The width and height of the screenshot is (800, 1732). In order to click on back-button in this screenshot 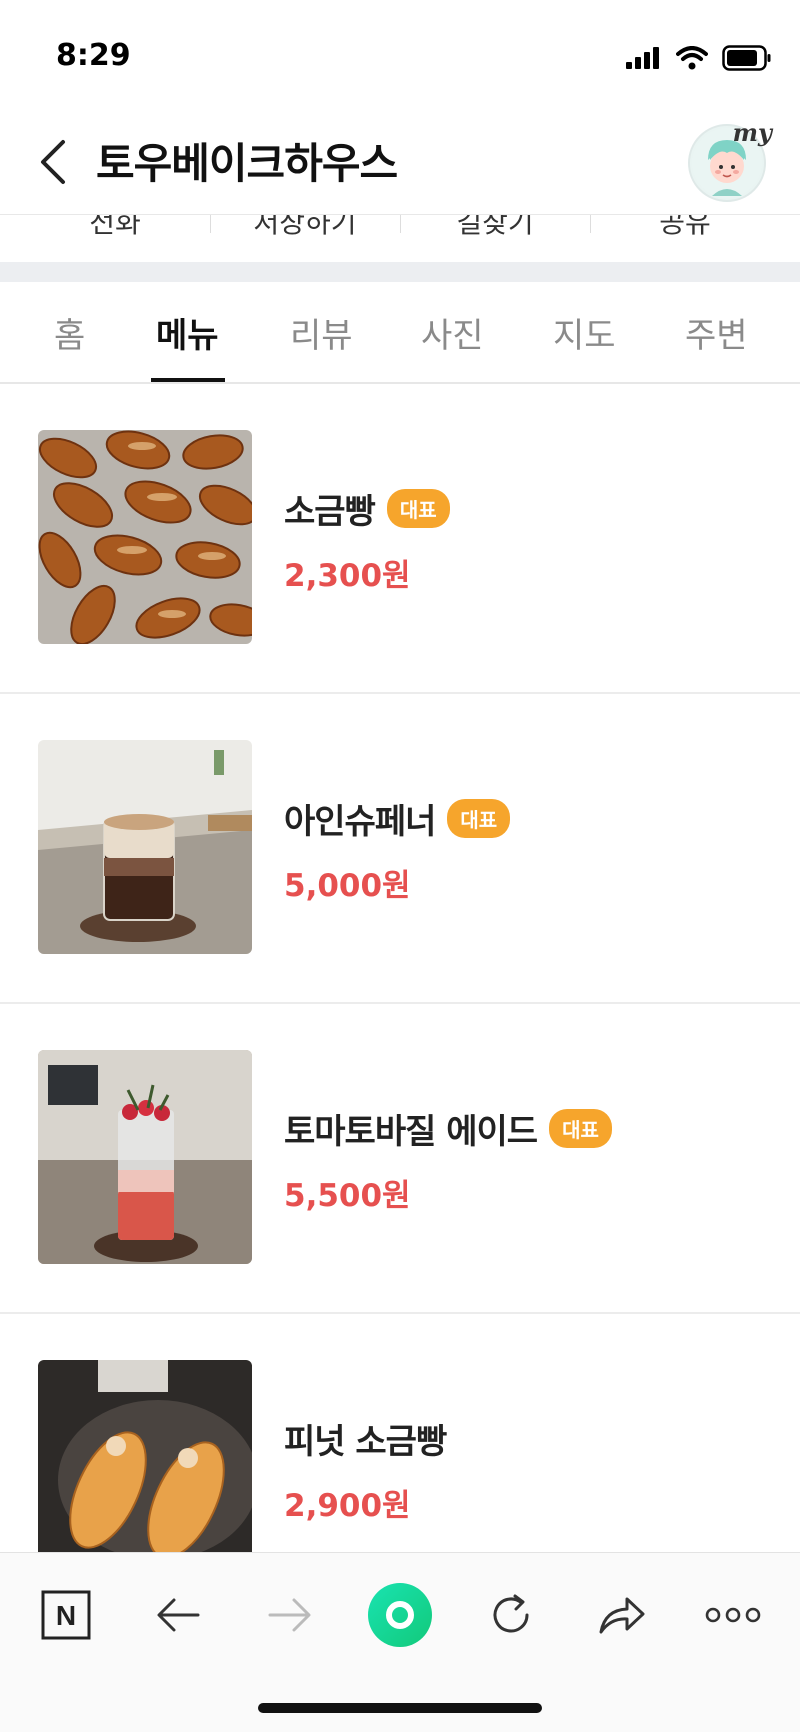, I will do `click(52, 162)`.